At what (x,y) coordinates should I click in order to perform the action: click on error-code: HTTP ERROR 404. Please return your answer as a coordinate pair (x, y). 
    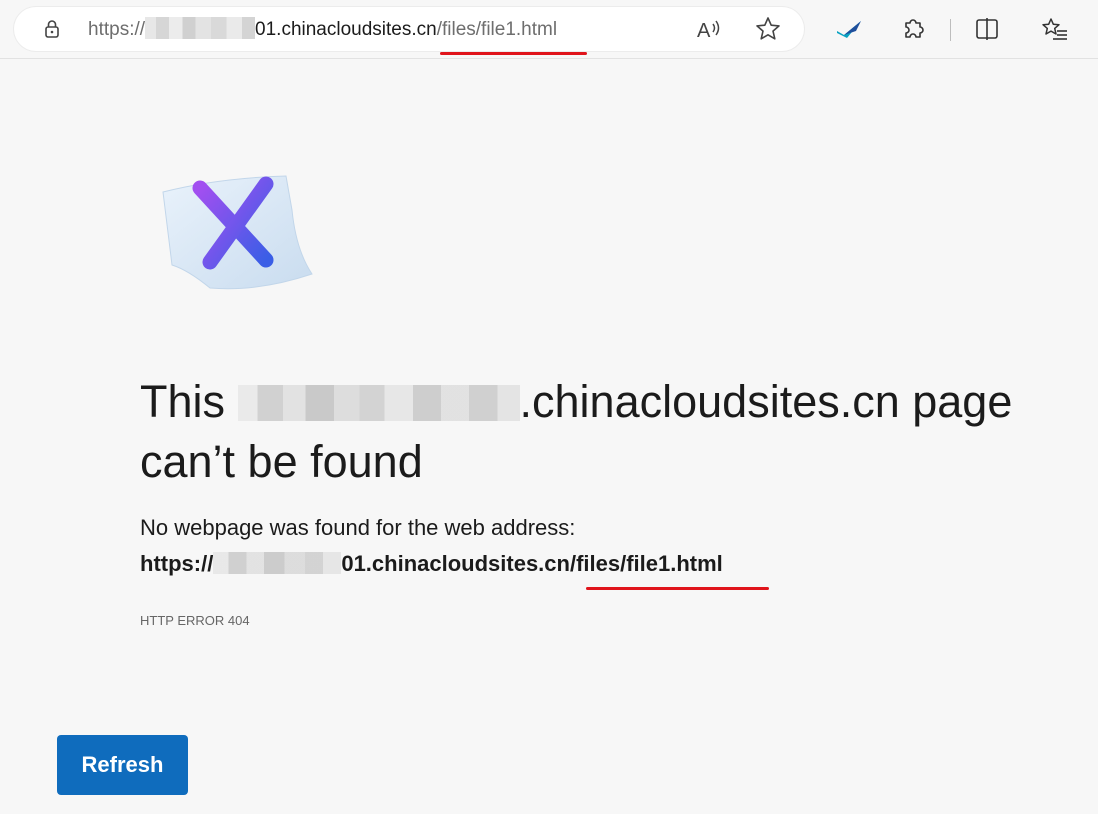
    Looking at the image, I should click on (195, 620).